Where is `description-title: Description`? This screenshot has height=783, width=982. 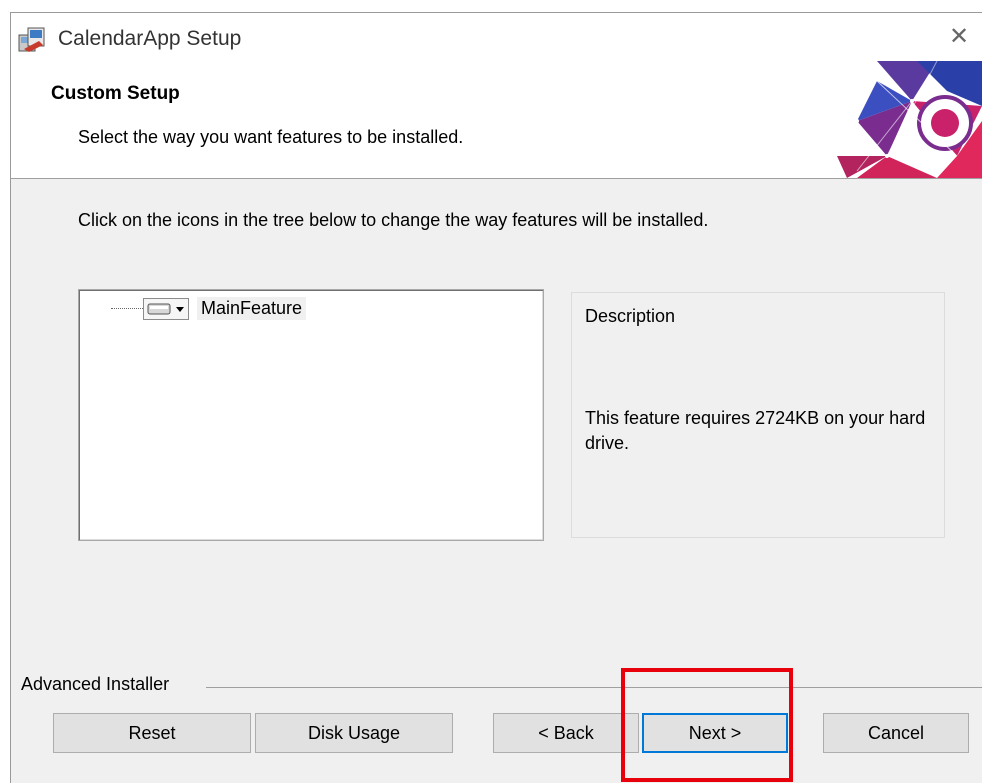 description-title: Description is located at coordinates (630, 316).